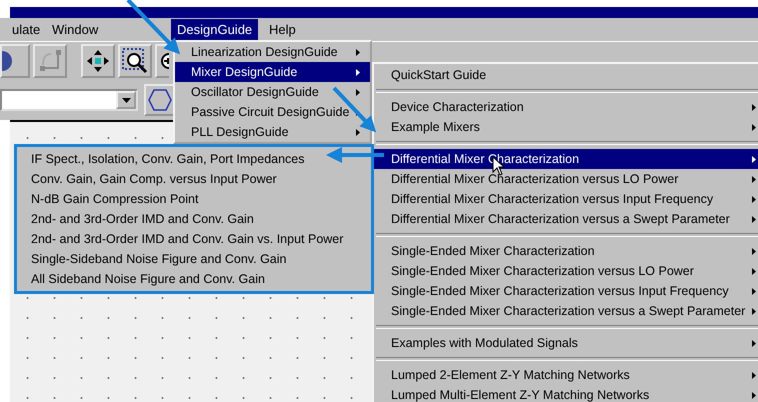 The height and width of the screenshot is (402, 758). I want to click on menu-item: Device Characterization, so click(566, 107).